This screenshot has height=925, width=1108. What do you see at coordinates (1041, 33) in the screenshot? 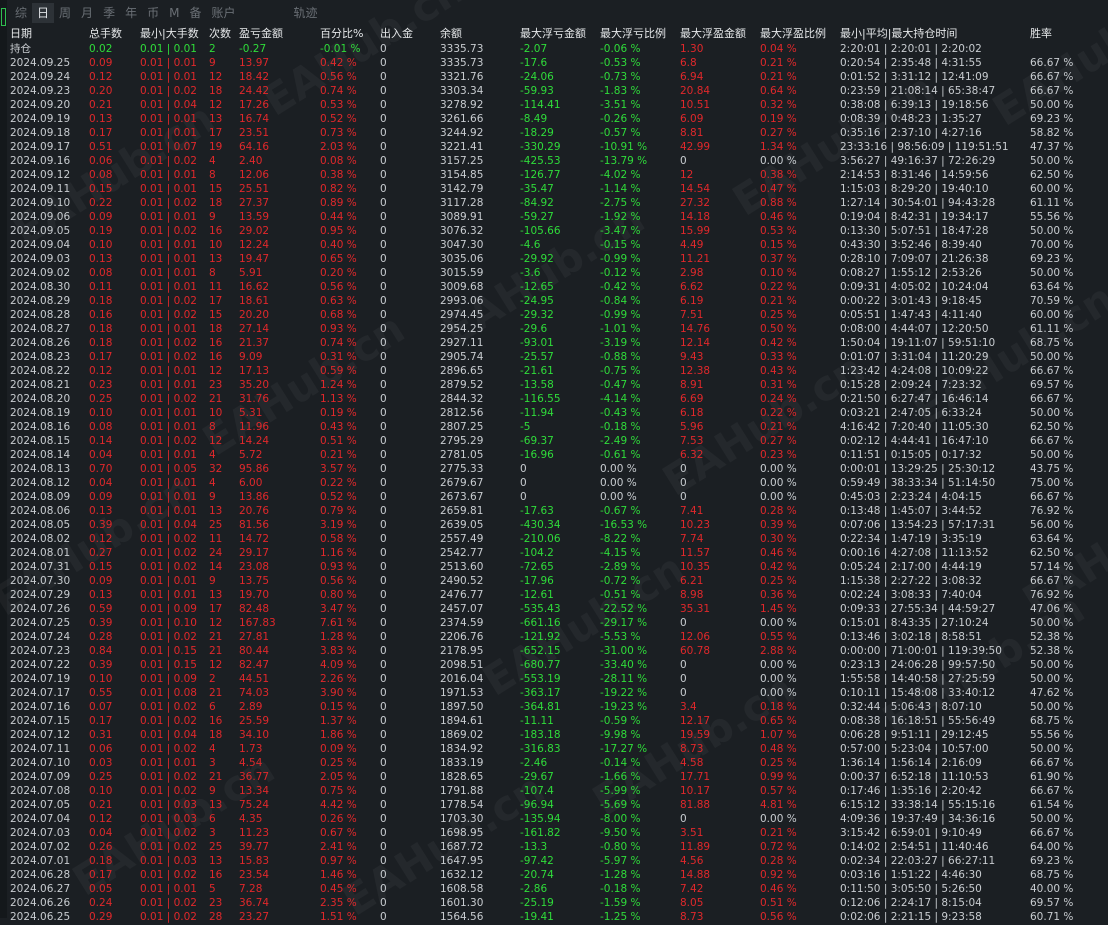
I see `header-win-rate: 胜率` at bounding box center [1041, 33].